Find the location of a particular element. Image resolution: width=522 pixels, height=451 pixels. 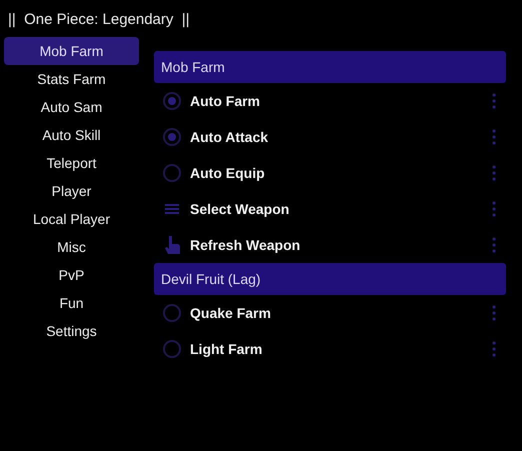

sidebar-tab: Stats Farm is located at coordinates (71, 79).